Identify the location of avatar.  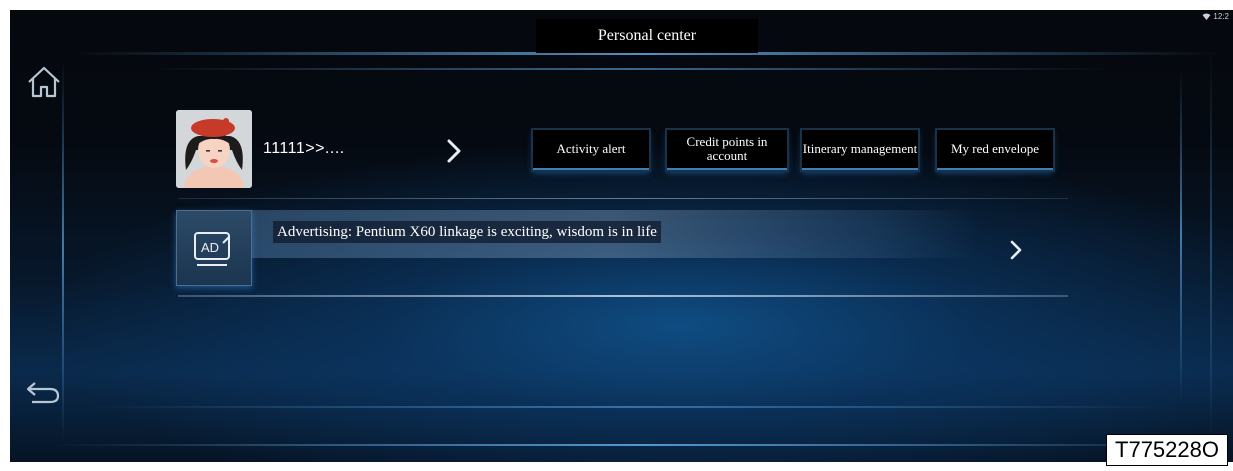
(214, 149).